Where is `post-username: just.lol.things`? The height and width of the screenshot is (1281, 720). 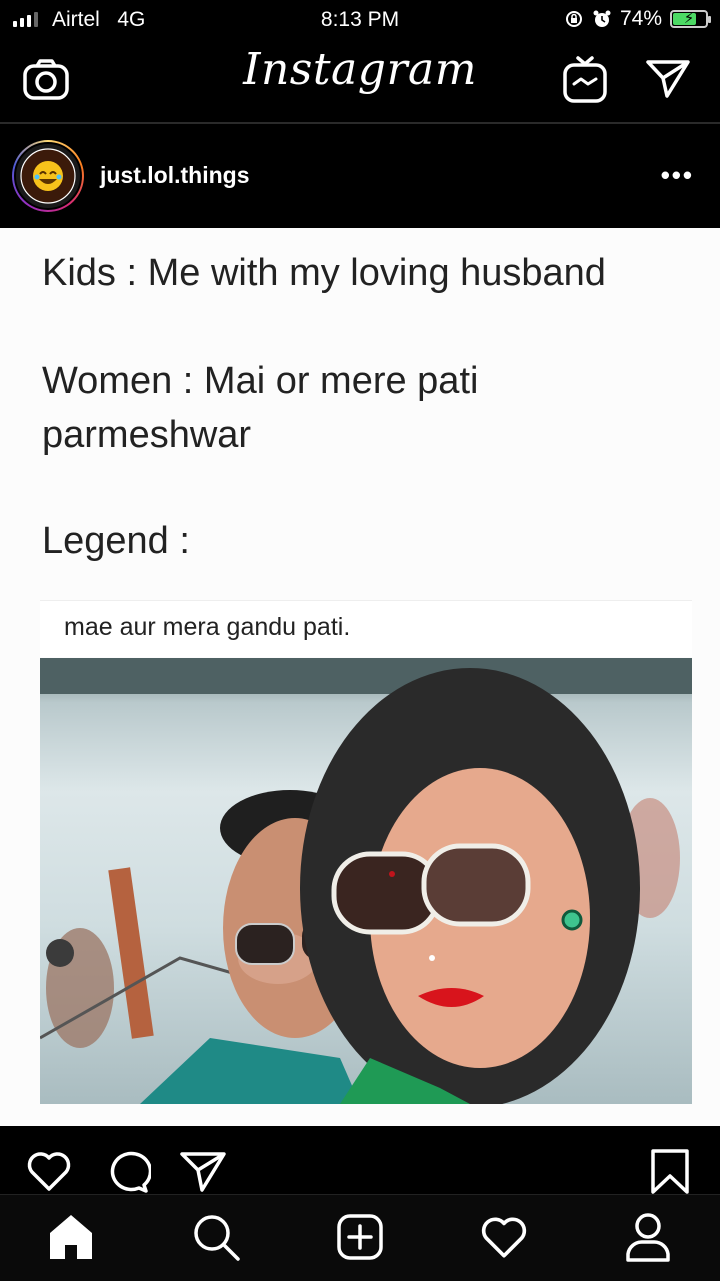
post-username: just.lol.things is located at coordinates (175, 175).